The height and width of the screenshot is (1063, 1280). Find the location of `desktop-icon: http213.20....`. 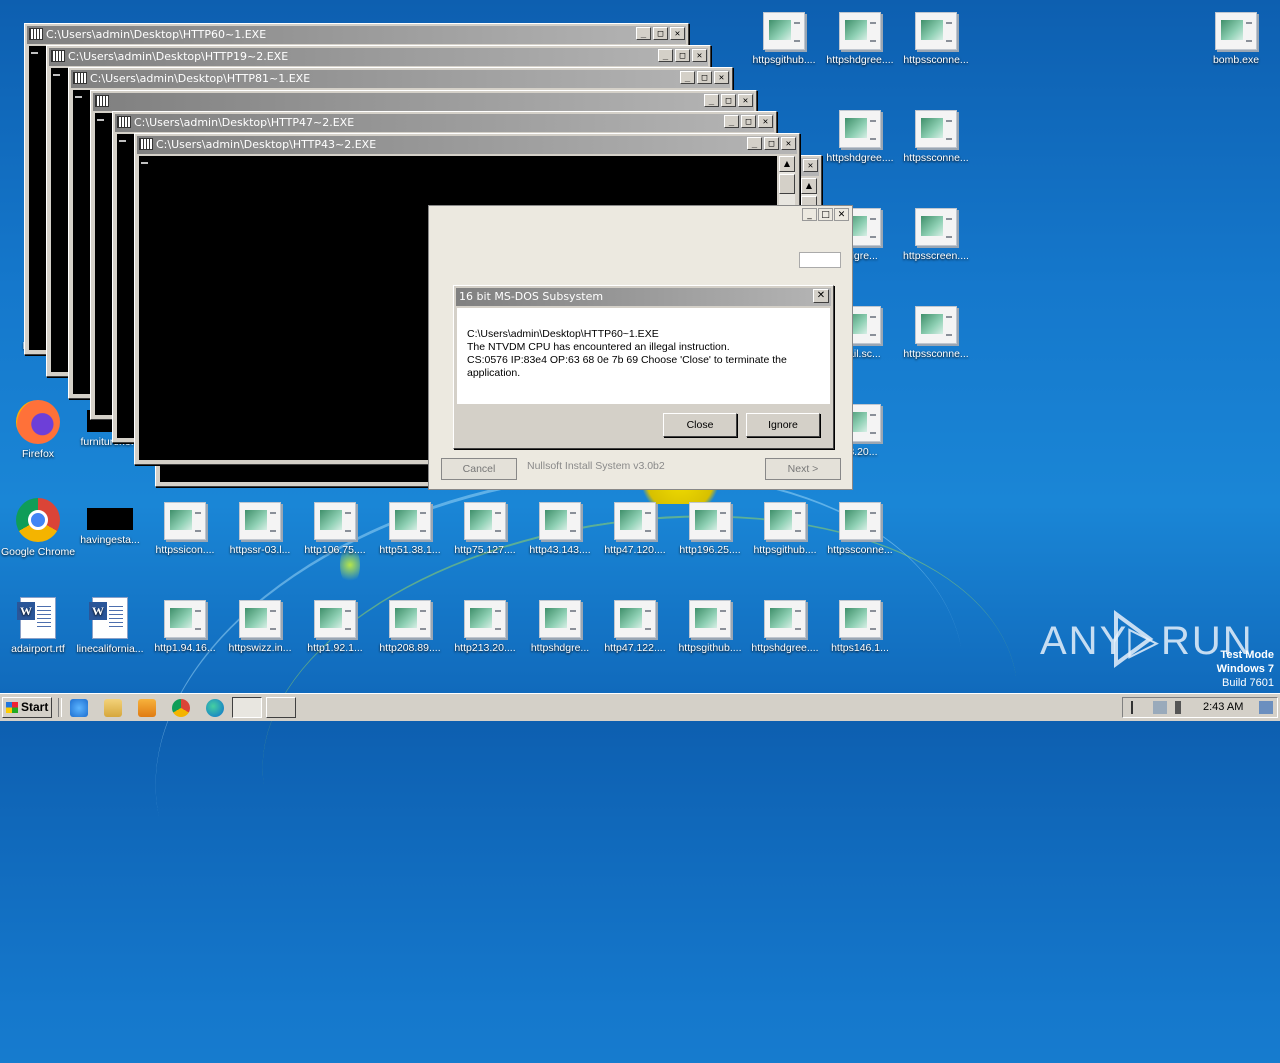

desktop-icon: http213.20.... is located at coordinates (485, 627).